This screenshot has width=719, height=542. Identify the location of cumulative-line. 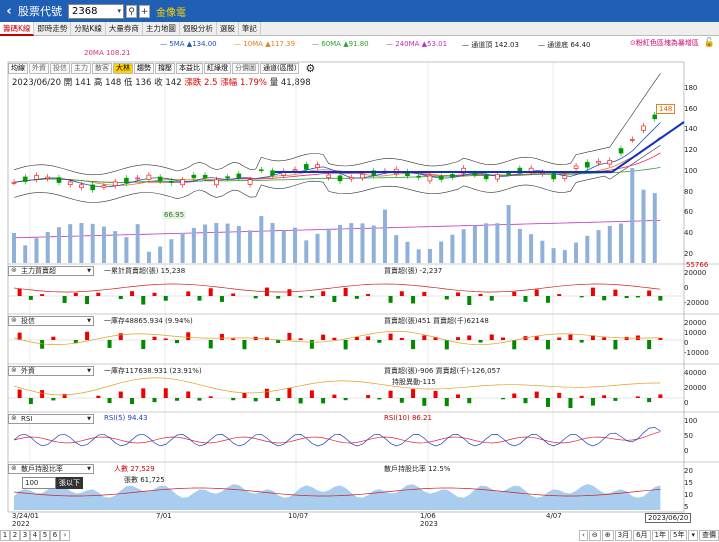
(337, 288).